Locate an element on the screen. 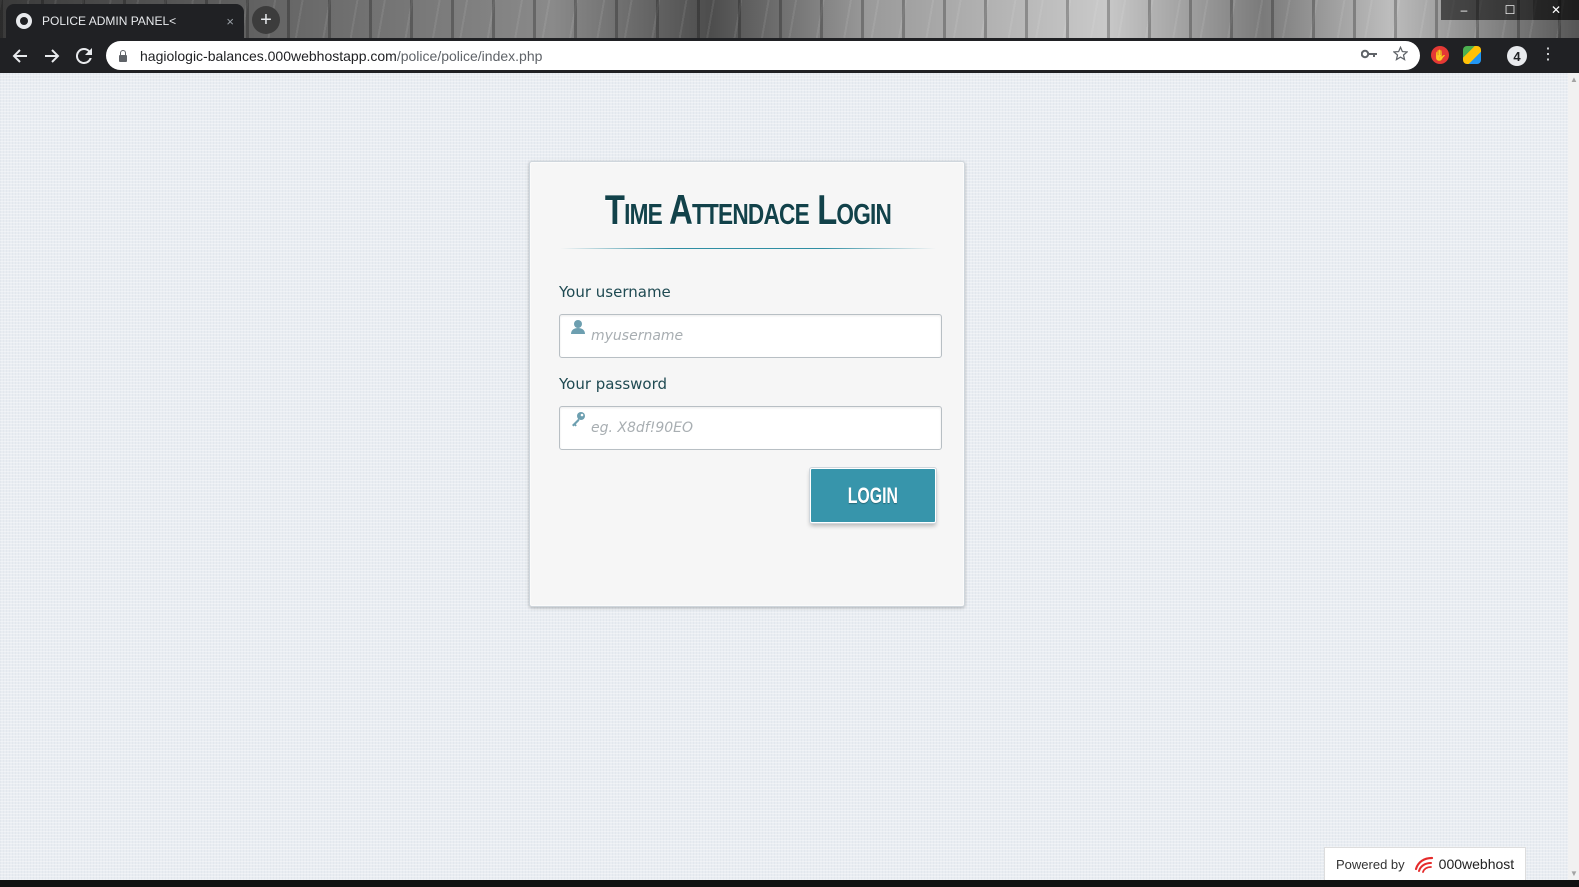 This screenshot has width=1579, height=887. key-icon is located at coordinates (1368, 55).